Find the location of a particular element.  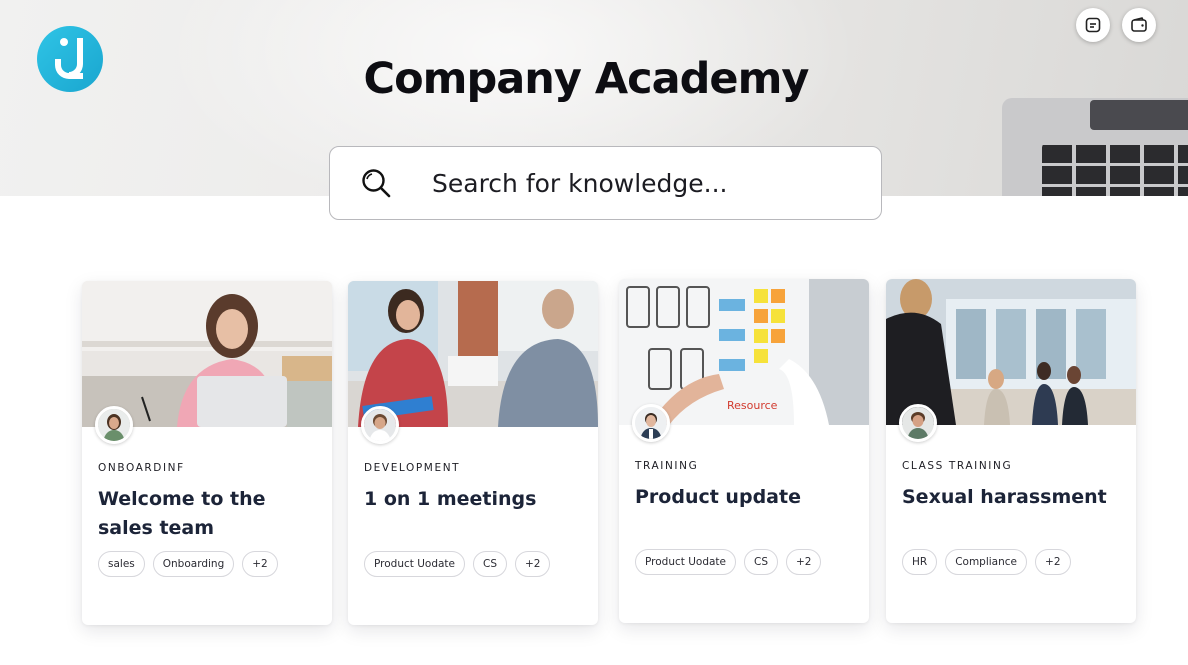

search-bar is located at coordinates (605, 183).